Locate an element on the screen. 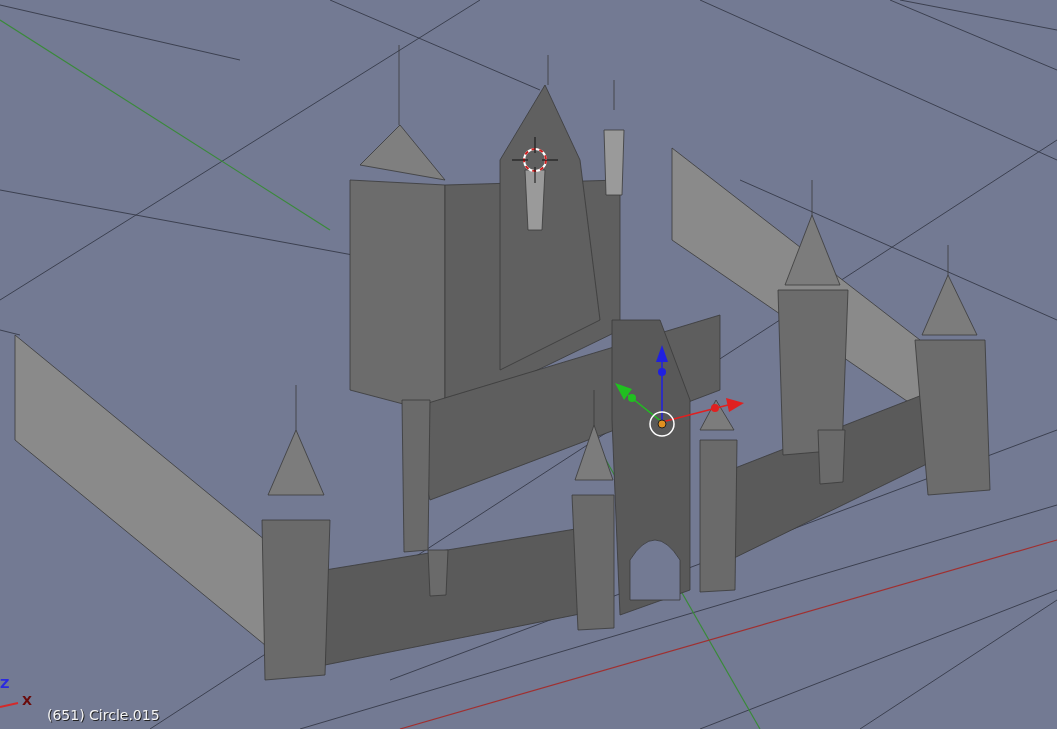 The width and height of the screenshot is (1057, 729). axis-label: Z is located at coordinates (5, 683).